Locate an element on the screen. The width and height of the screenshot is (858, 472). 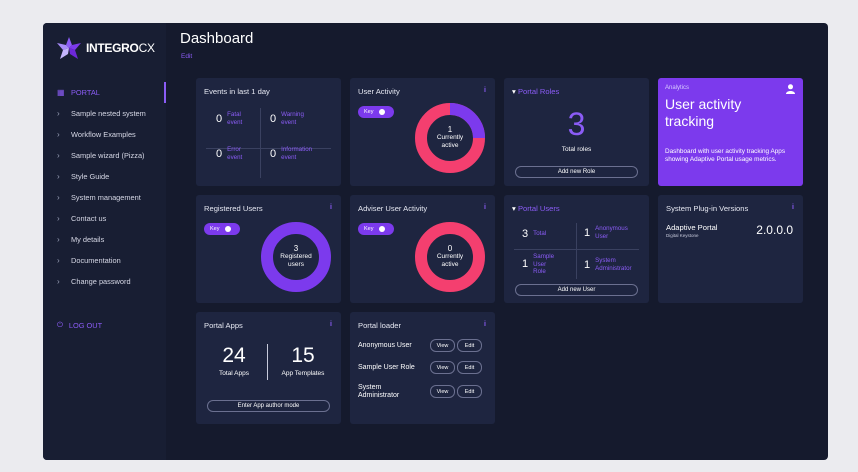
admin-users-stat: 1 System Administrator is located at coordinates (608, 264).